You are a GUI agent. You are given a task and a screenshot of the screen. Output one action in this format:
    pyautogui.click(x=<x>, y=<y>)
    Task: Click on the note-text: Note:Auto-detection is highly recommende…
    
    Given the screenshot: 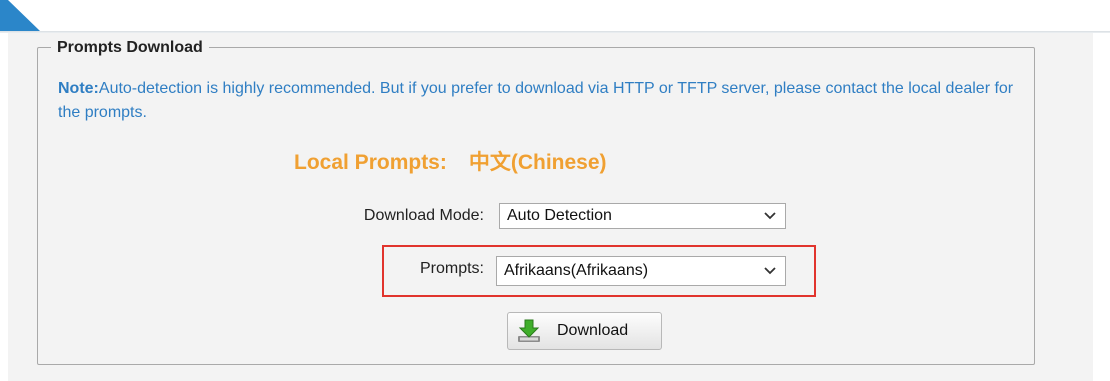 What is the action you would take?
    pyautogui.click(x=538, y=101)
    